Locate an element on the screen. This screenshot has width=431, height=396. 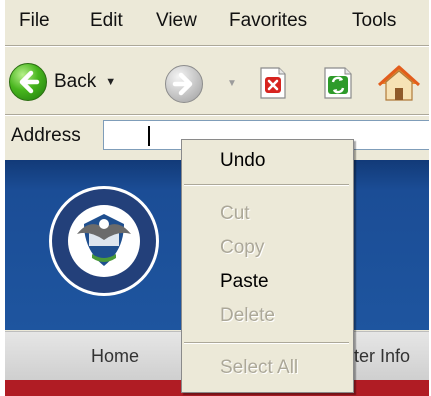
nav-register-link: ster Info is located at coordinates (377, 356).